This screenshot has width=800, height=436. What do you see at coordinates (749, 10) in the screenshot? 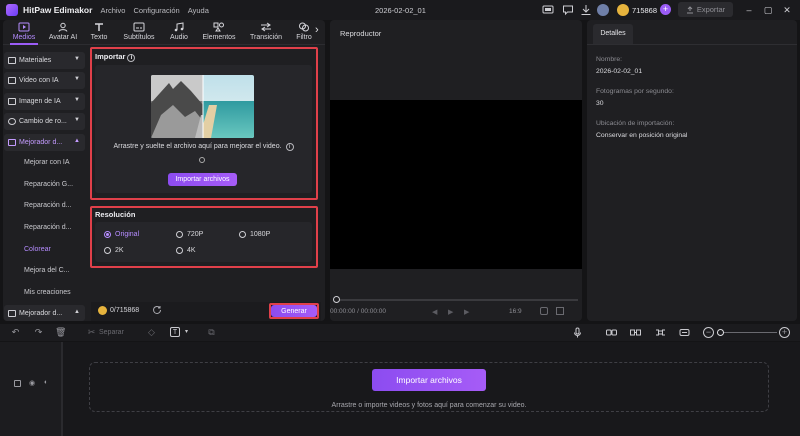
I see `minimize-icon: –` at bounding box center [749, 10].